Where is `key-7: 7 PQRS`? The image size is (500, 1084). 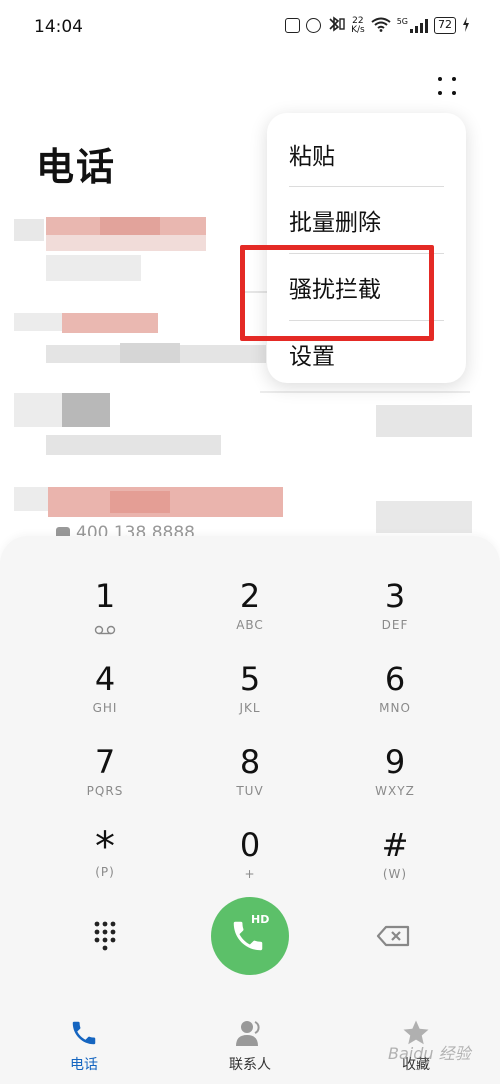
key-7: 7 PQRS is located at coordinates (105, 780).